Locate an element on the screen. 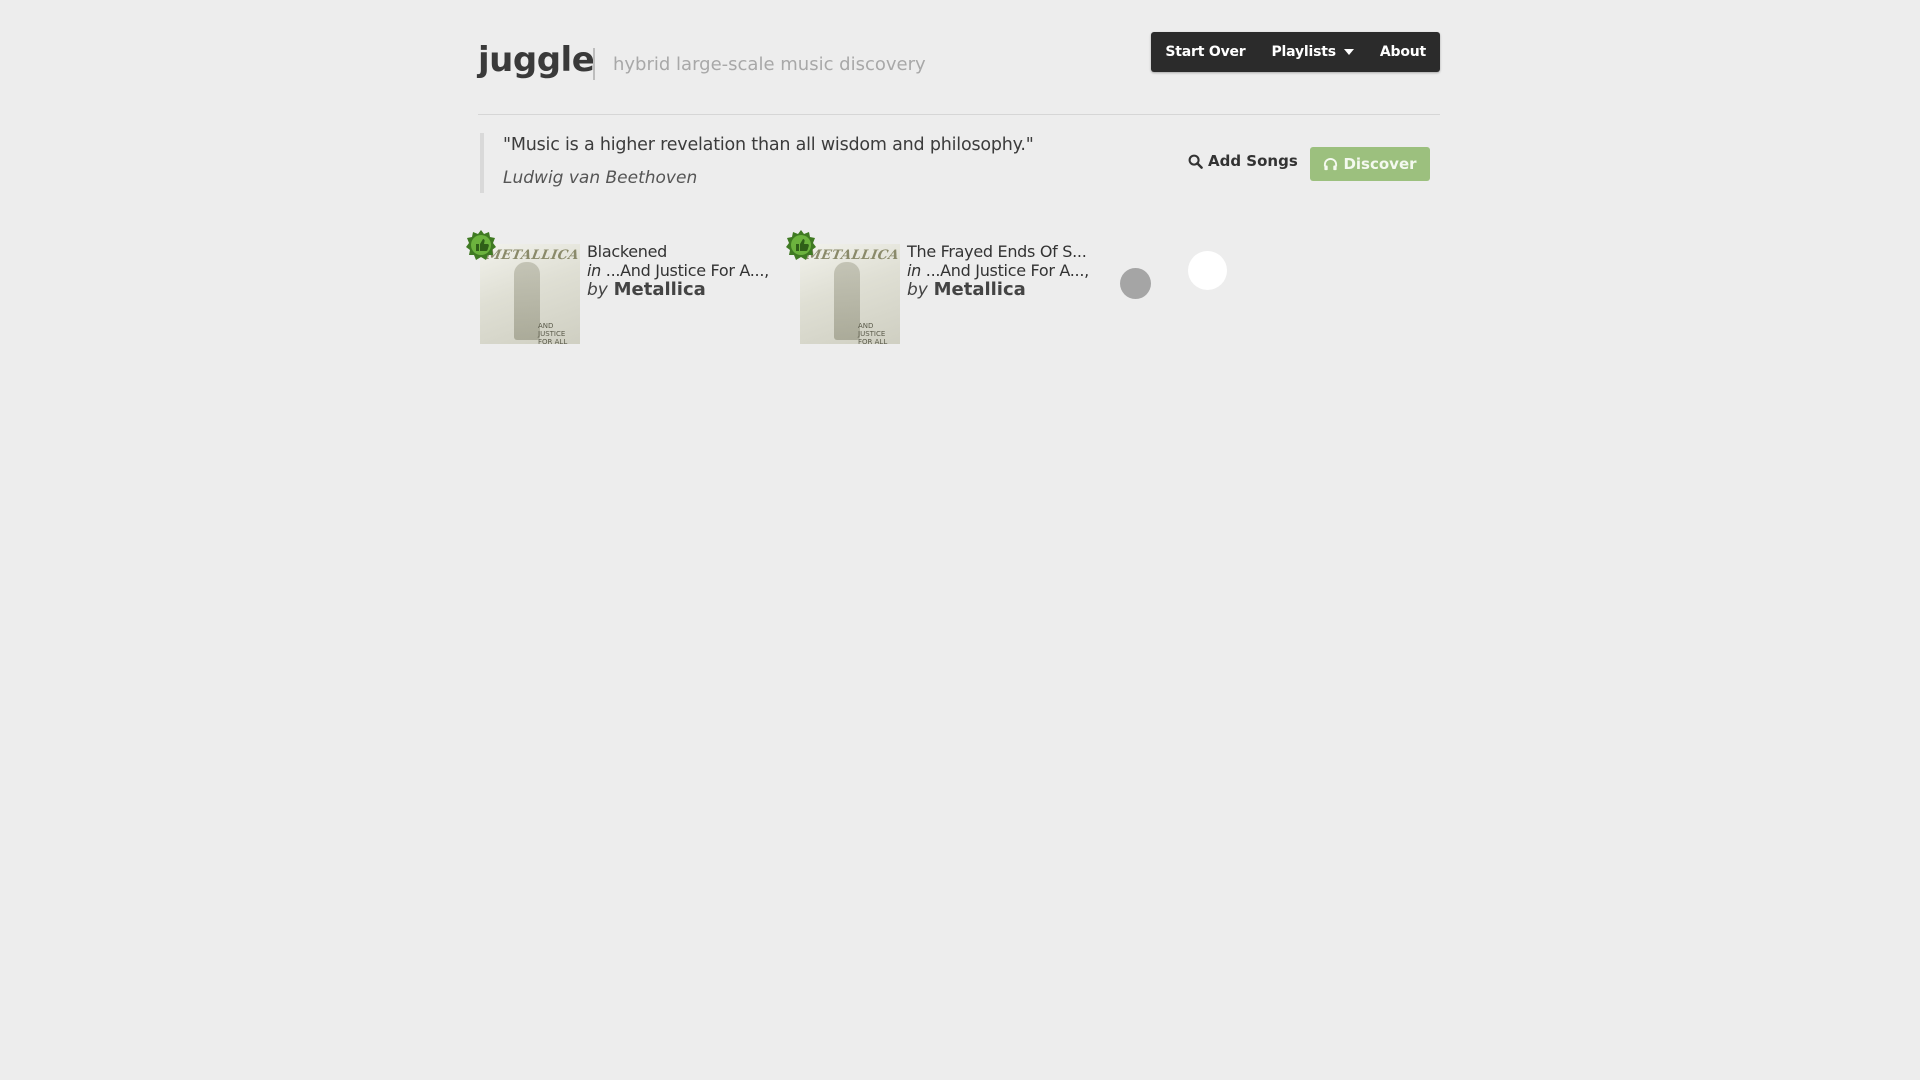  top-navbar: Start Over Playlists About is located at coordinates (1295, 52).